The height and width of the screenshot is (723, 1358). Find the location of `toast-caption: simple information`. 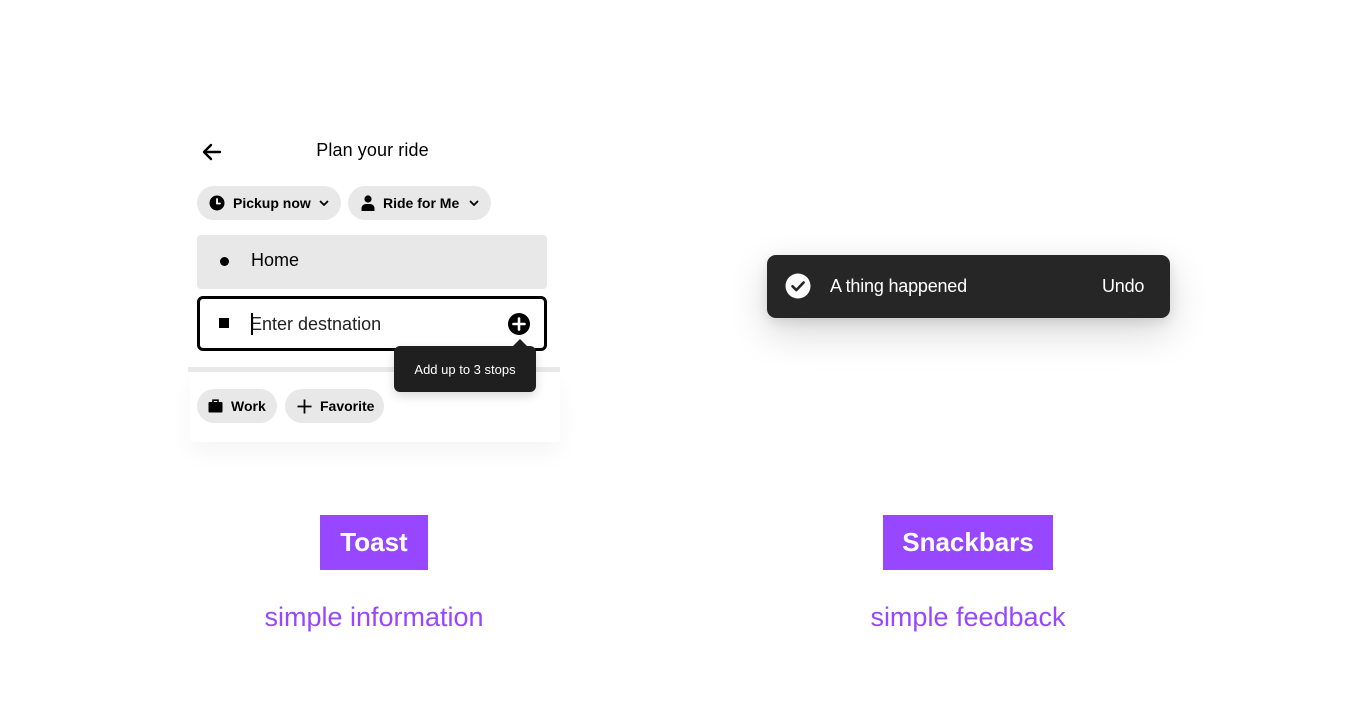

toast-caption: simple information is located at coordinates (374, 617).